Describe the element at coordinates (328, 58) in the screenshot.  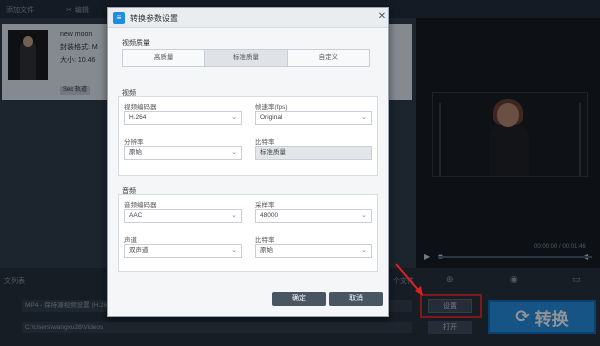
I see `quality-option-custom: 自定义` at that location.